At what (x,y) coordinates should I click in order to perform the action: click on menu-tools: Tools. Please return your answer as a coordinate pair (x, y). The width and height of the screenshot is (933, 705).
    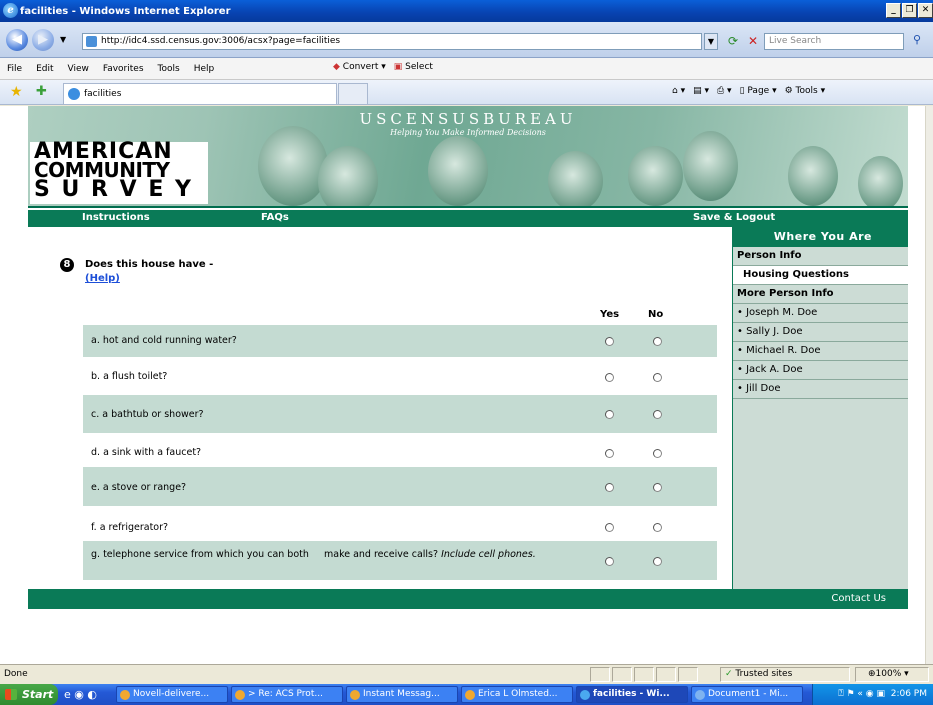
    Looking at the image, I should click on (169, 69).